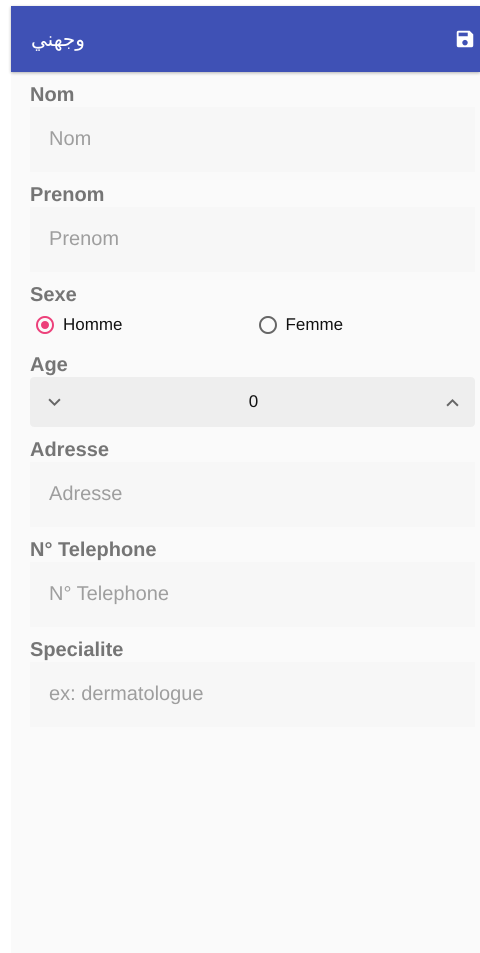 The width and height of the screenshot is (480, 953). I want to click on age-stepper: 0, so click(252, 402).